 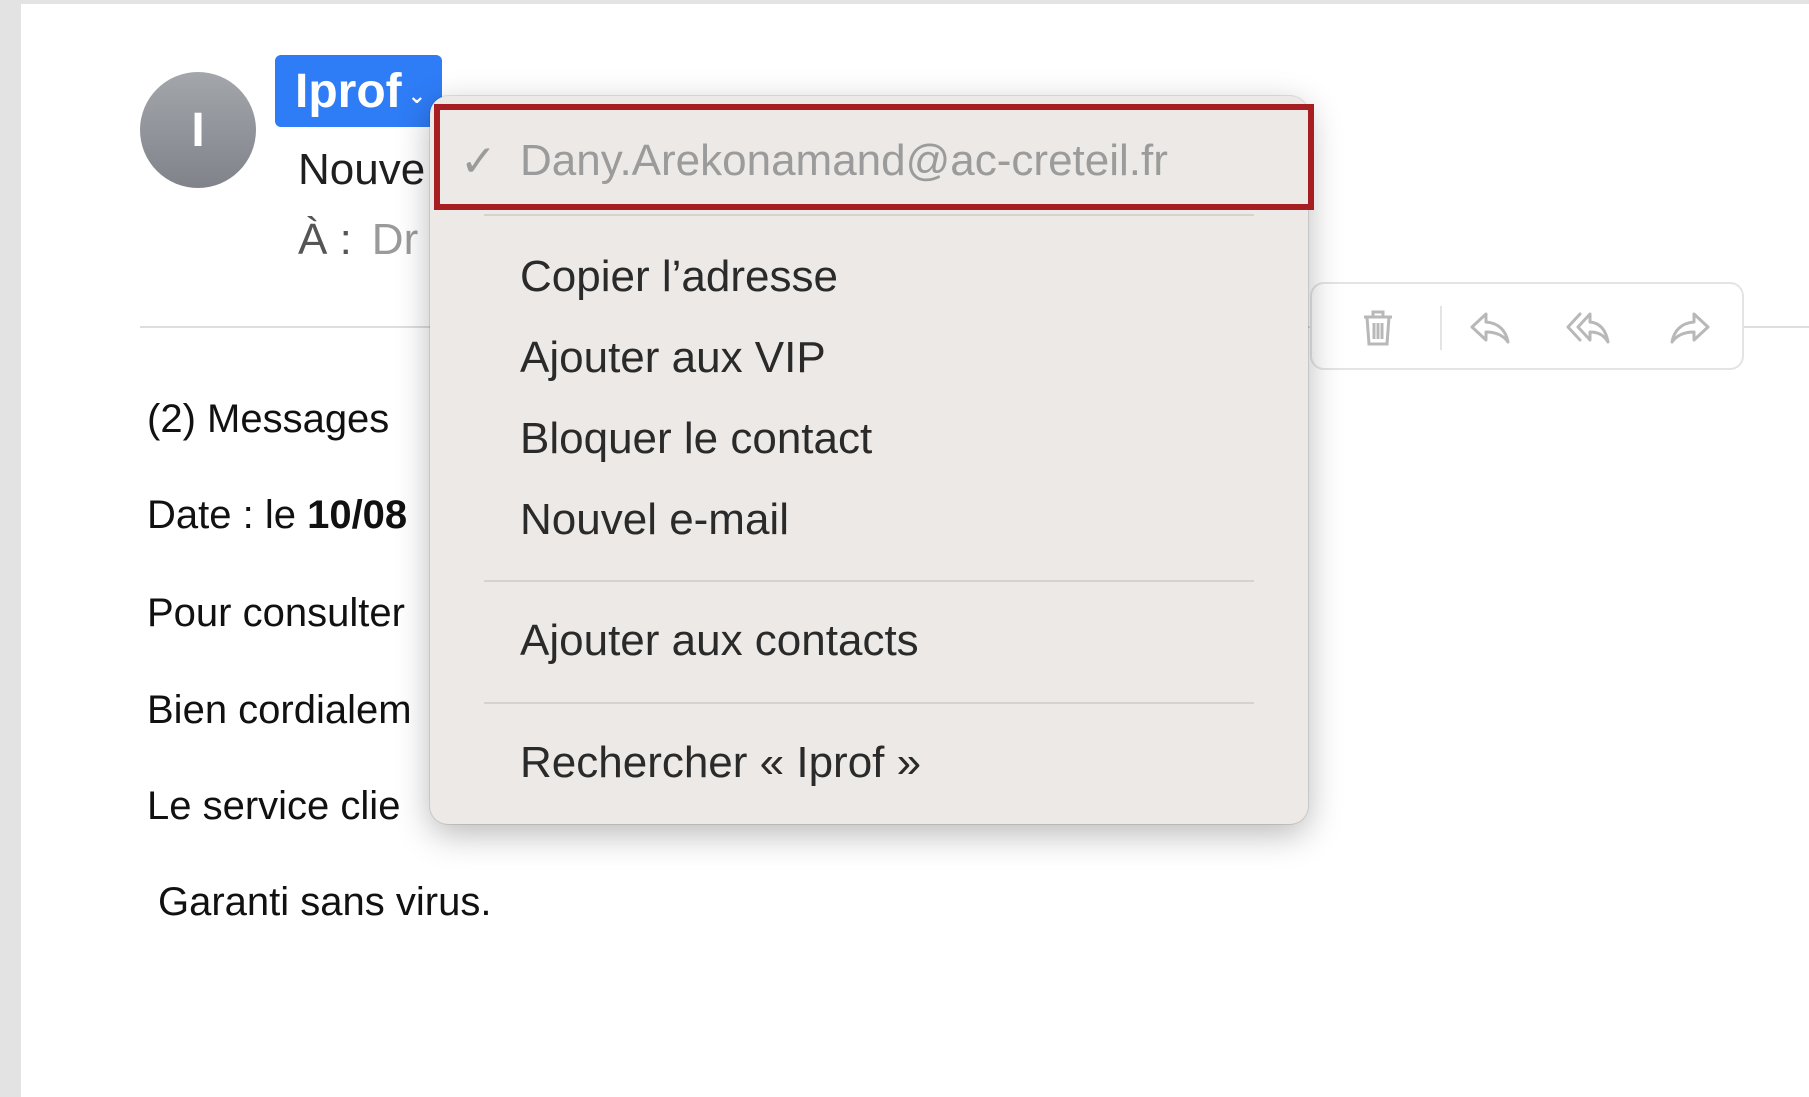 What do you see at coordinates (325, 239) in the screenshot?
I see `to-label: À :` at bounding box center [325, 239].